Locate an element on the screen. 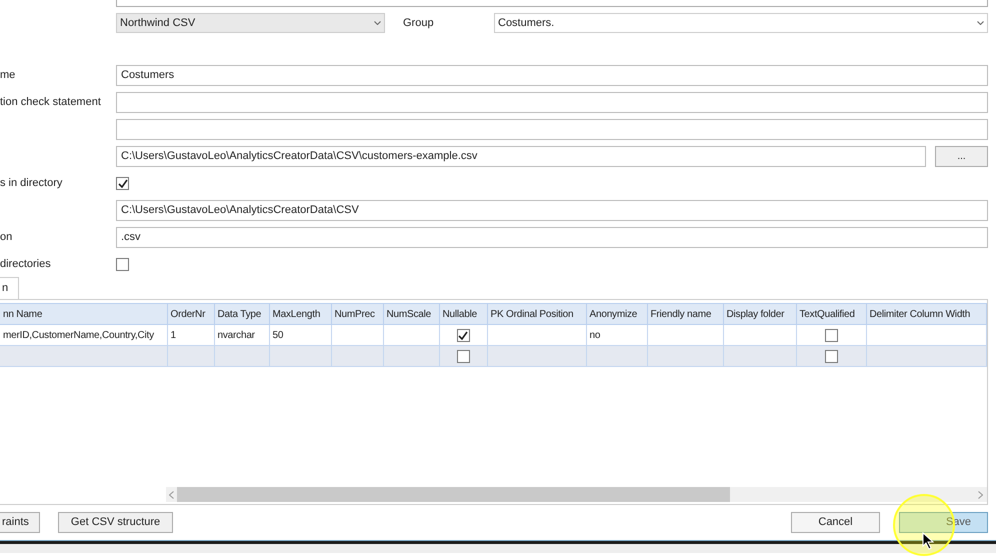  scrollbar-thumb is located at coordinates (453, 494).